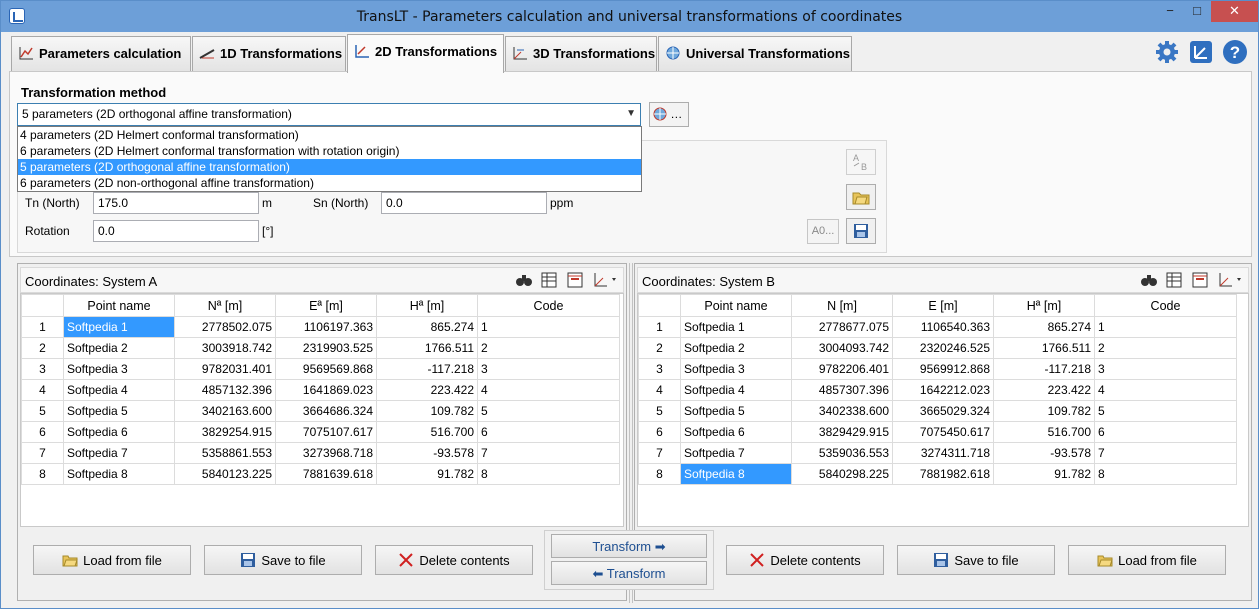 This screenshot has height=609, width=1259. I want to click on load-from-file-button-a: Load from file, so click(112, 560).